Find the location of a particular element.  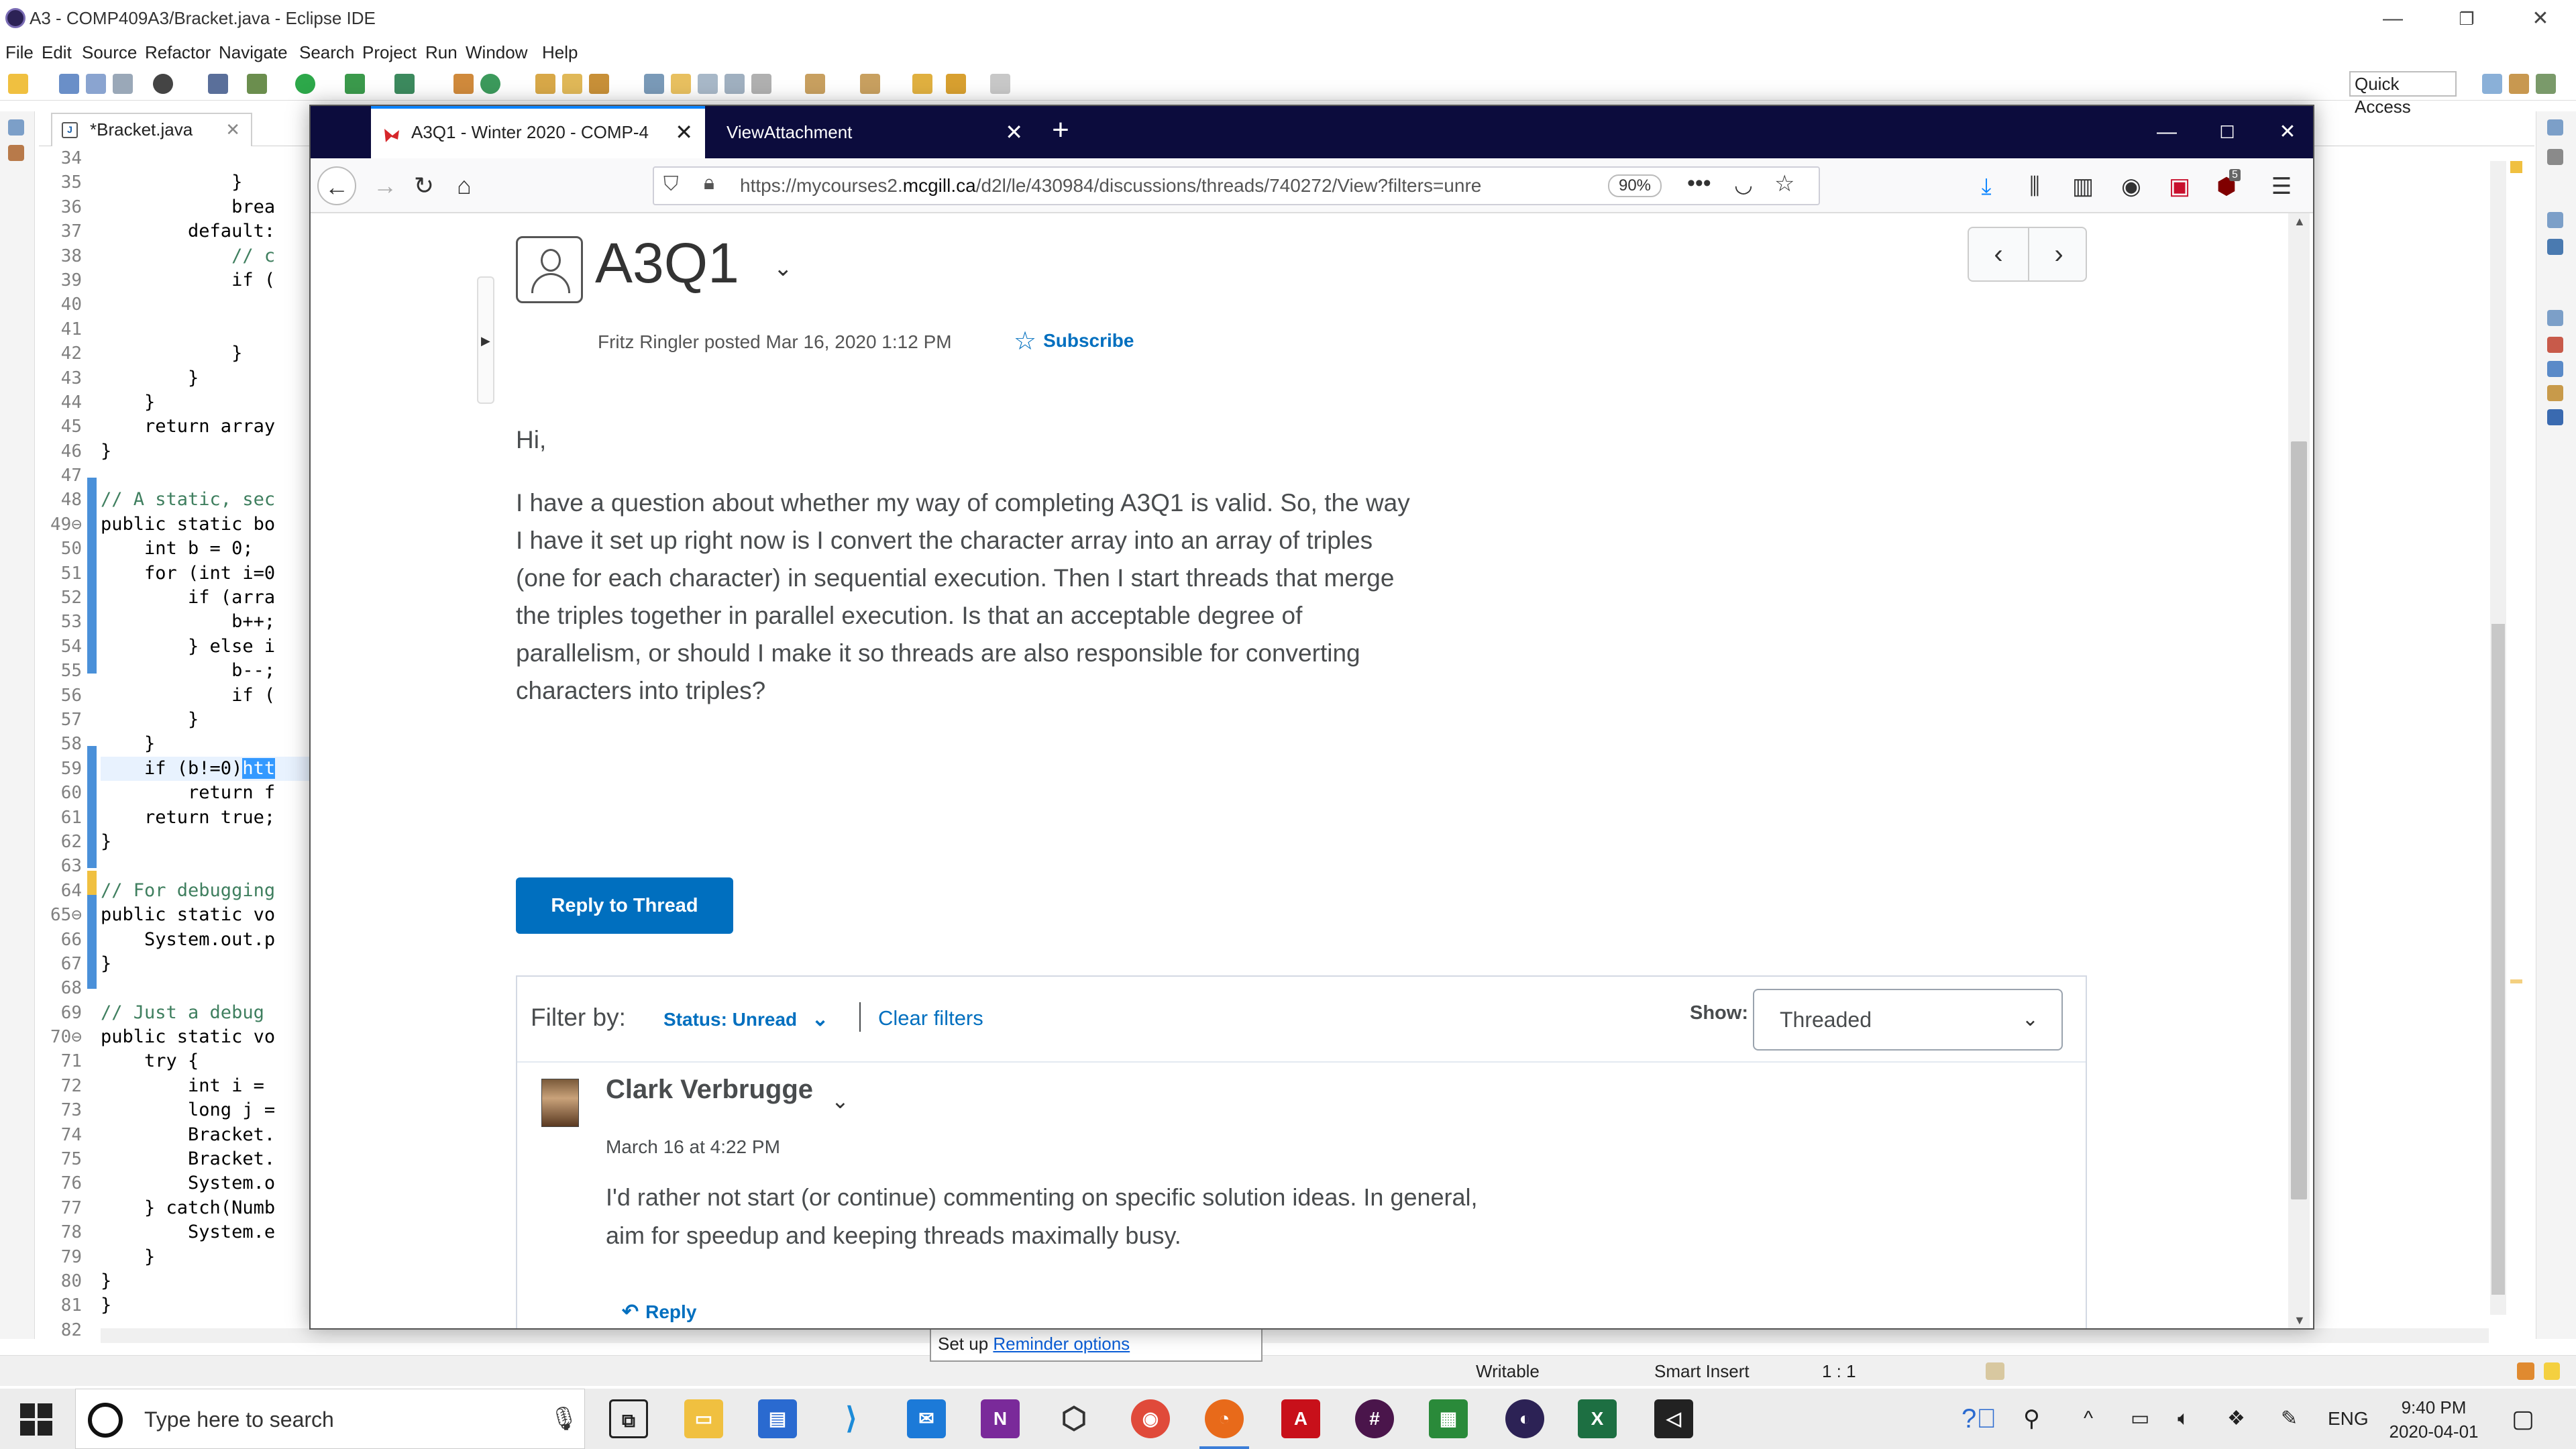

page-scrollbar-thumb is located at coordinates (2299, 820).